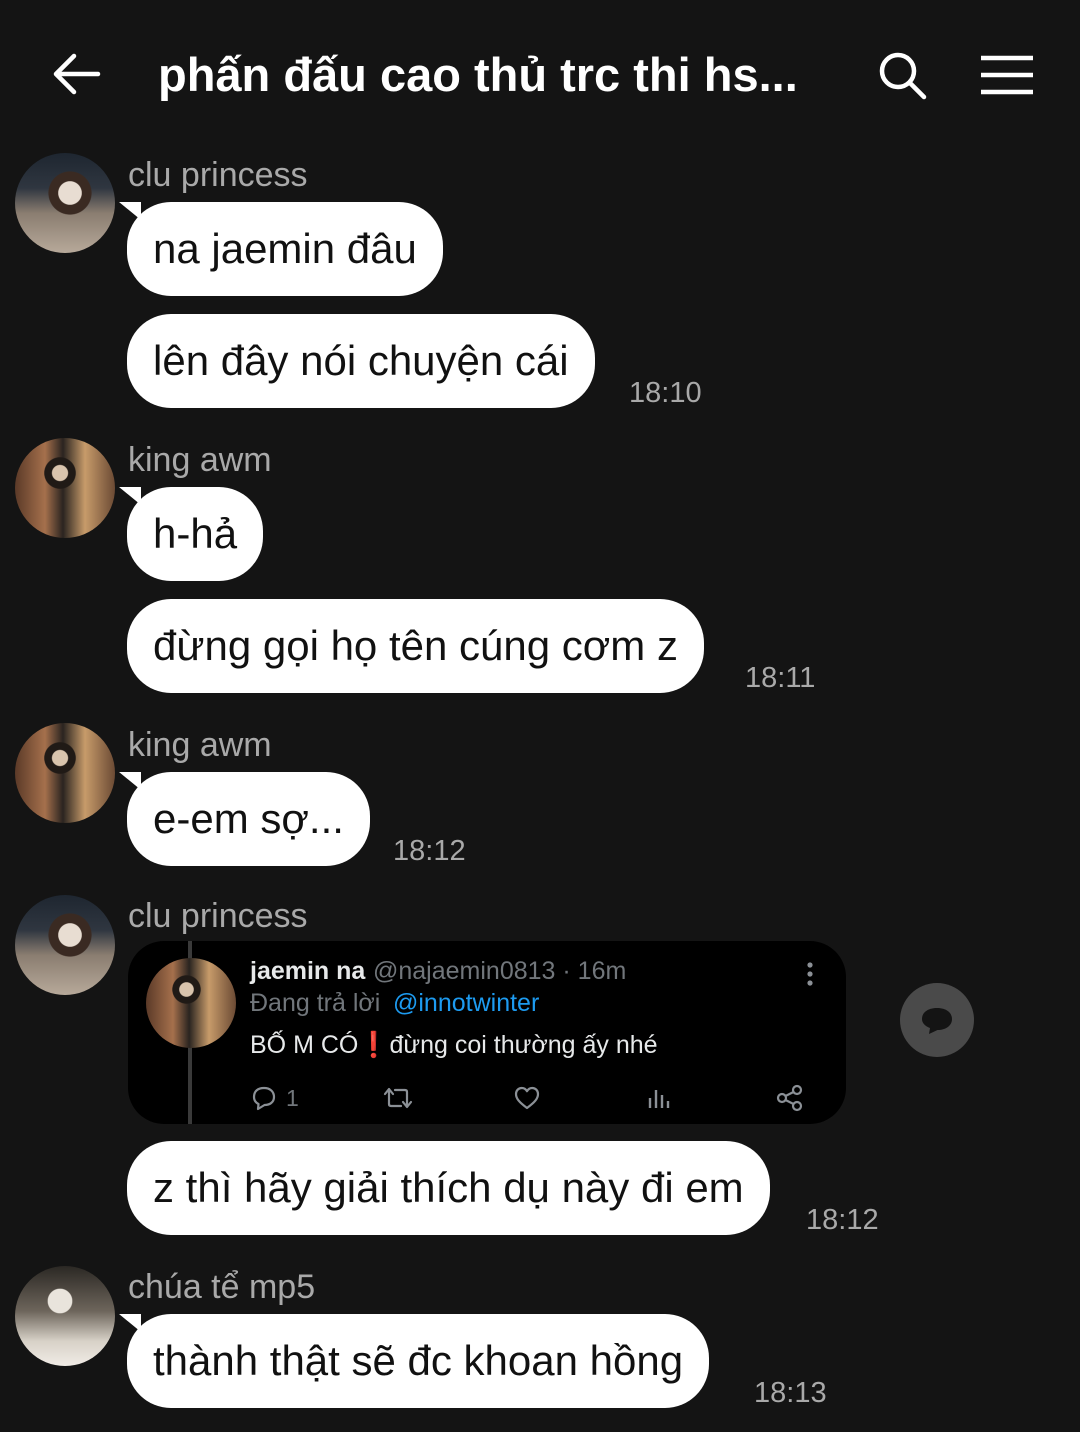 Image resolution: width=1080 pixels, height=1432 pixels. I want to click on like-action, so click(527, 1098).